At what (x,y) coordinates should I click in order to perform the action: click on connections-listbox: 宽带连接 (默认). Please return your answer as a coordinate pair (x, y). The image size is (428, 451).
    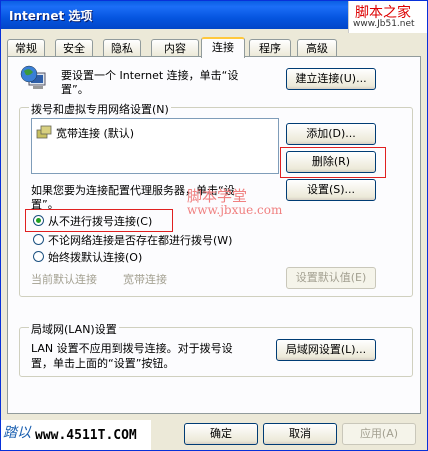
    Looking at the image, I should click on (155, 146).